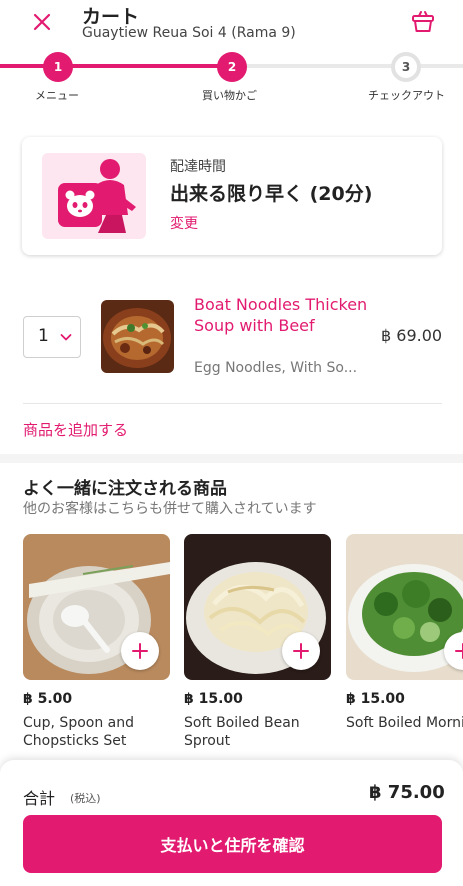  I want to click on recommendations-title: よく一緒に注文される商品, so click(125, 489).